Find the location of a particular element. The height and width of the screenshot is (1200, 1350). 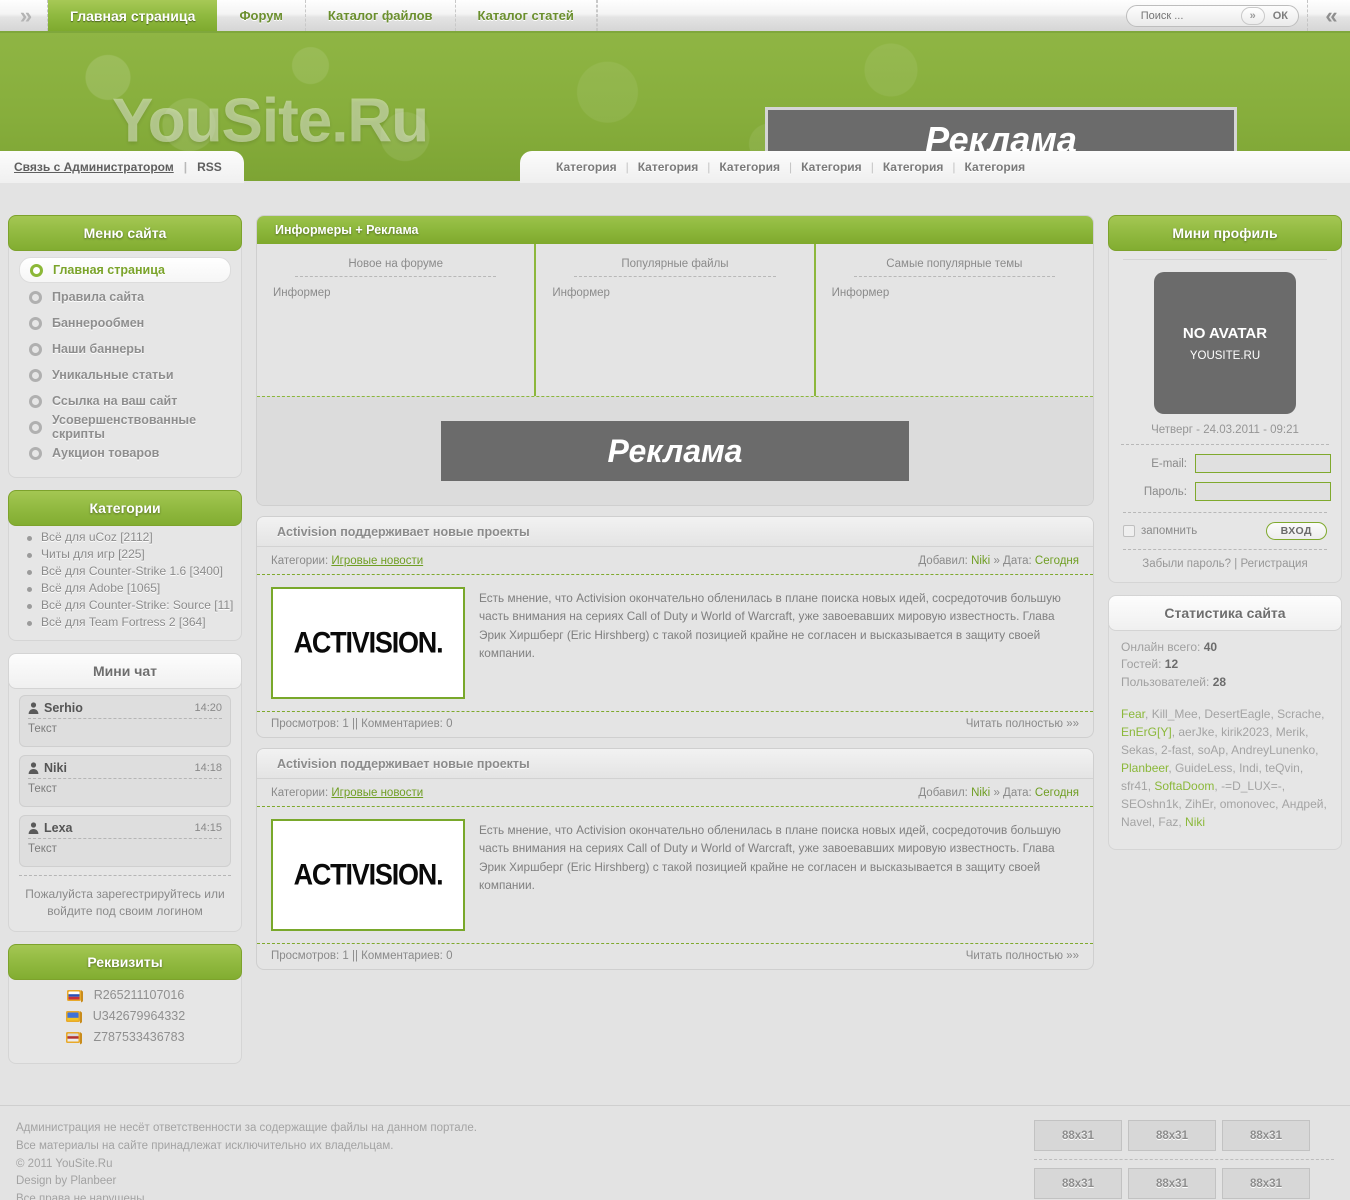

sidebar-menu-item-5: Ссылка на ваш сайт is located at coordinates (125, 401).